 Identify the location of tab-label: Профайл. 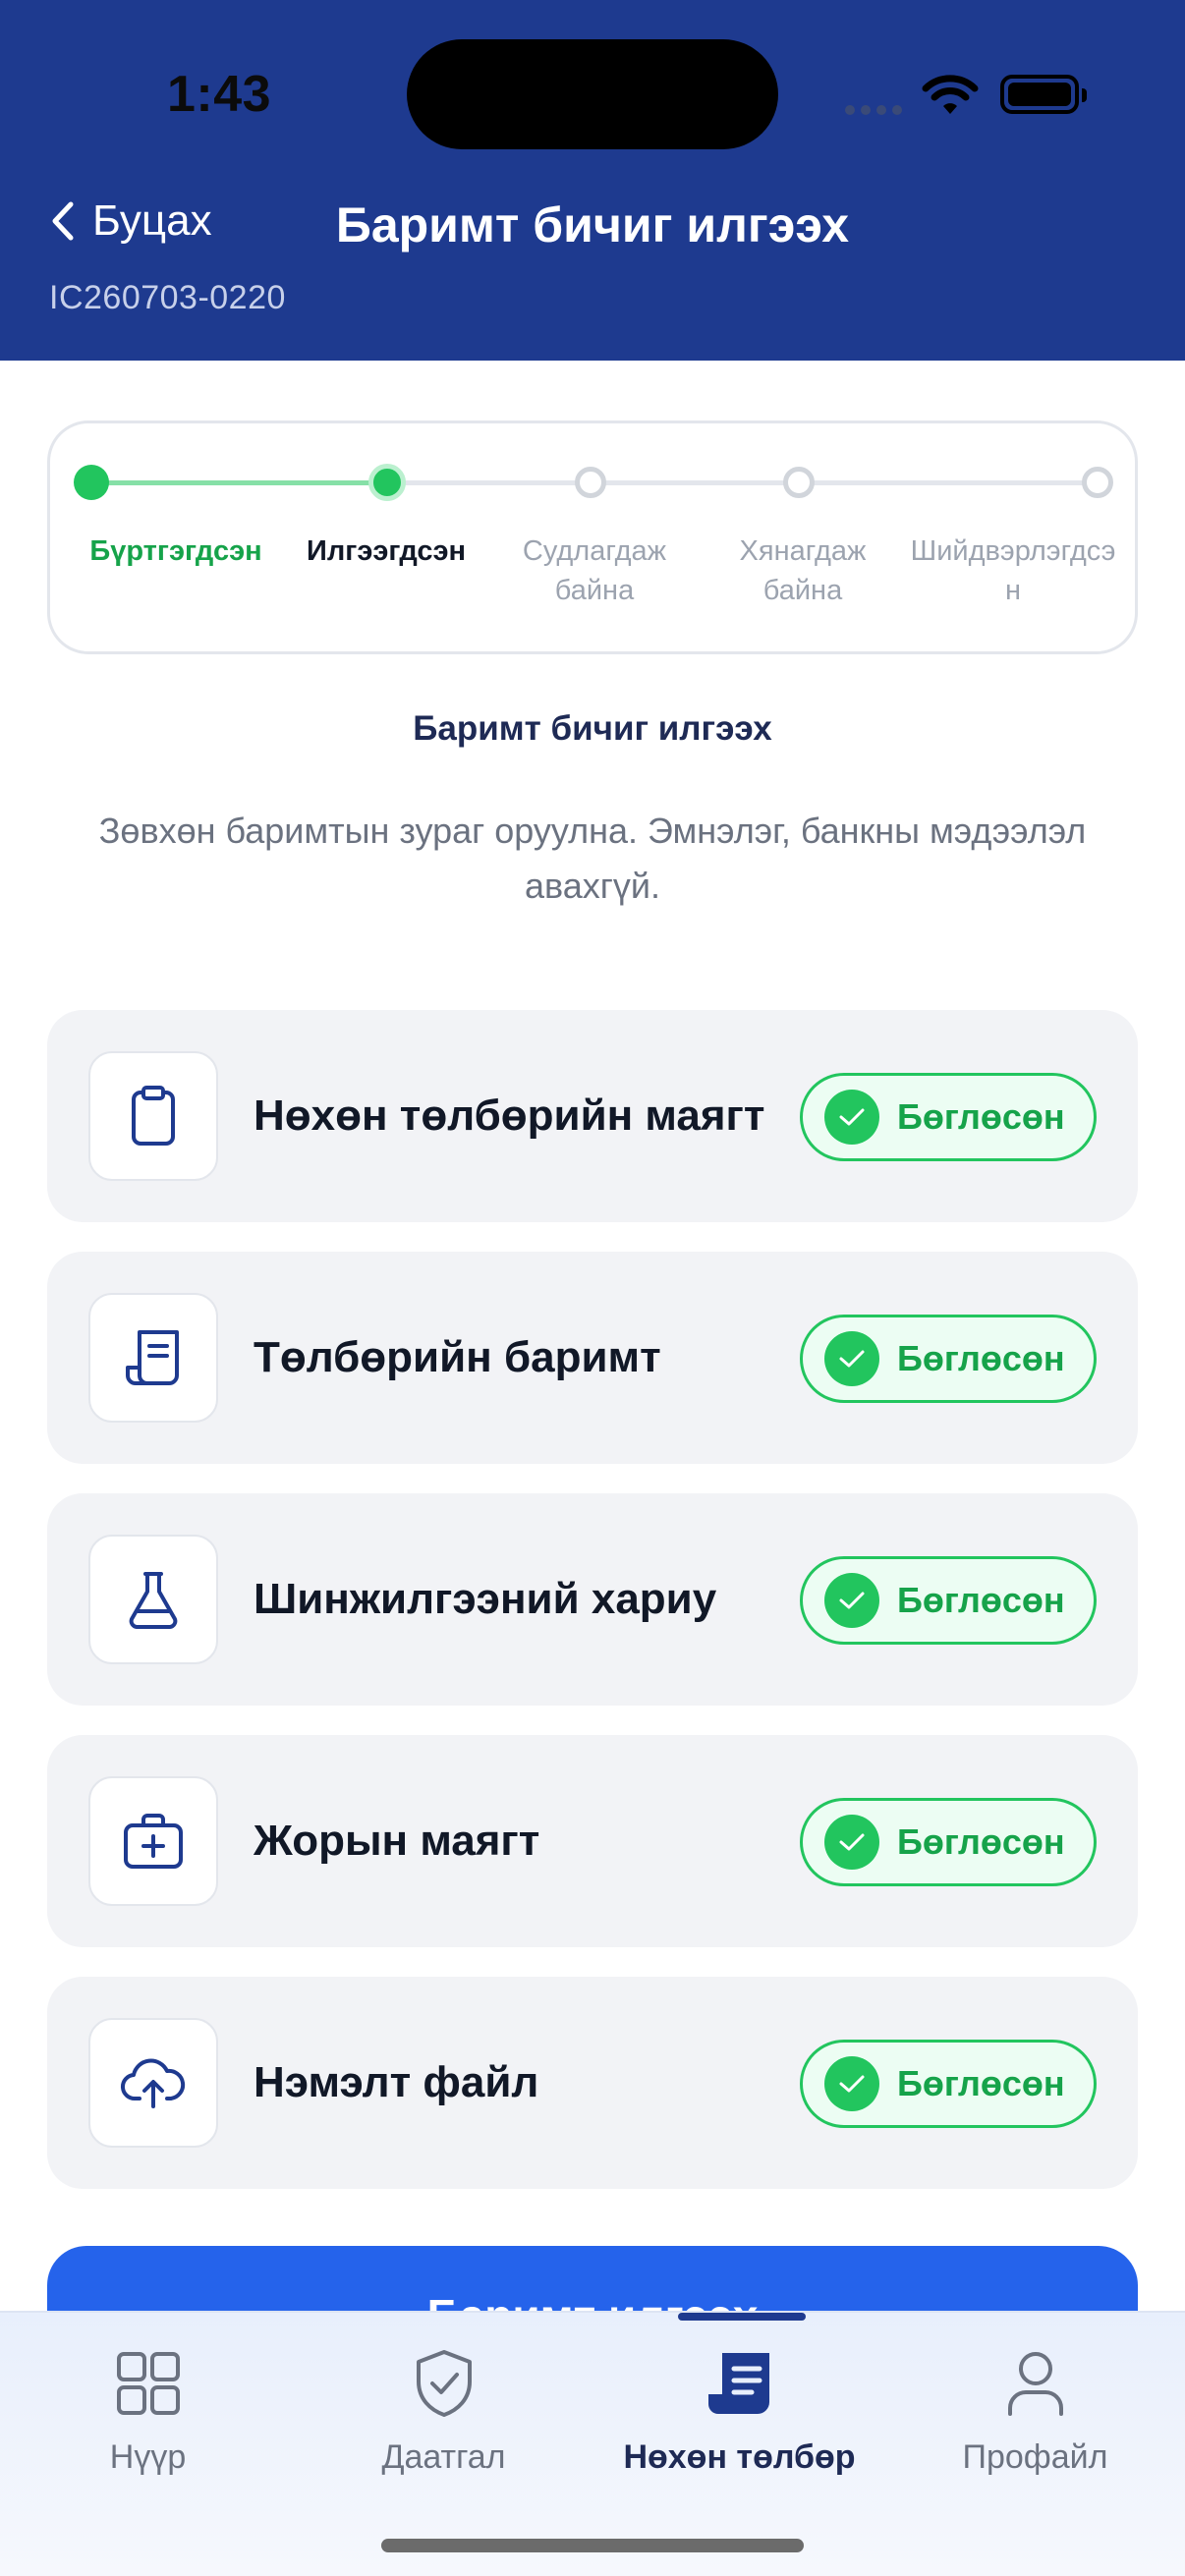
(1035, 2457).